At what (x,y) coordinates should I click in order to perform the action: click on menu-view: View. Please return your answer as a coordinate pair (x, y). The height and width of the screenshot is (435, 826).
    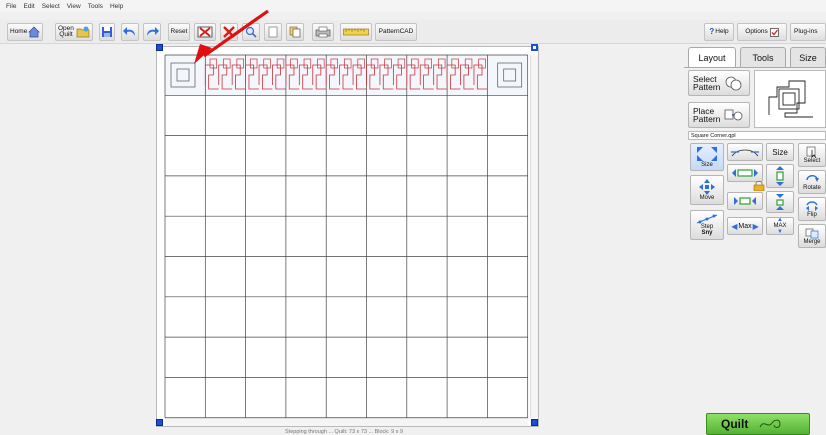
    Looking at the image, I should click on (74, 6).